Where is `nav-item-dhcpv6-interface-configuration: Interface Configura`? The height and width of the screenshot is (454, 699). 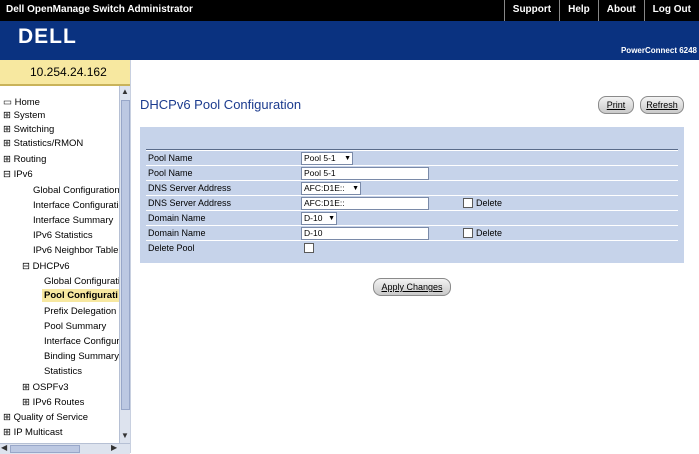 nav-item-dhcpv6-interface-configuration: Interface Configura is located at coordinates (81, 341).